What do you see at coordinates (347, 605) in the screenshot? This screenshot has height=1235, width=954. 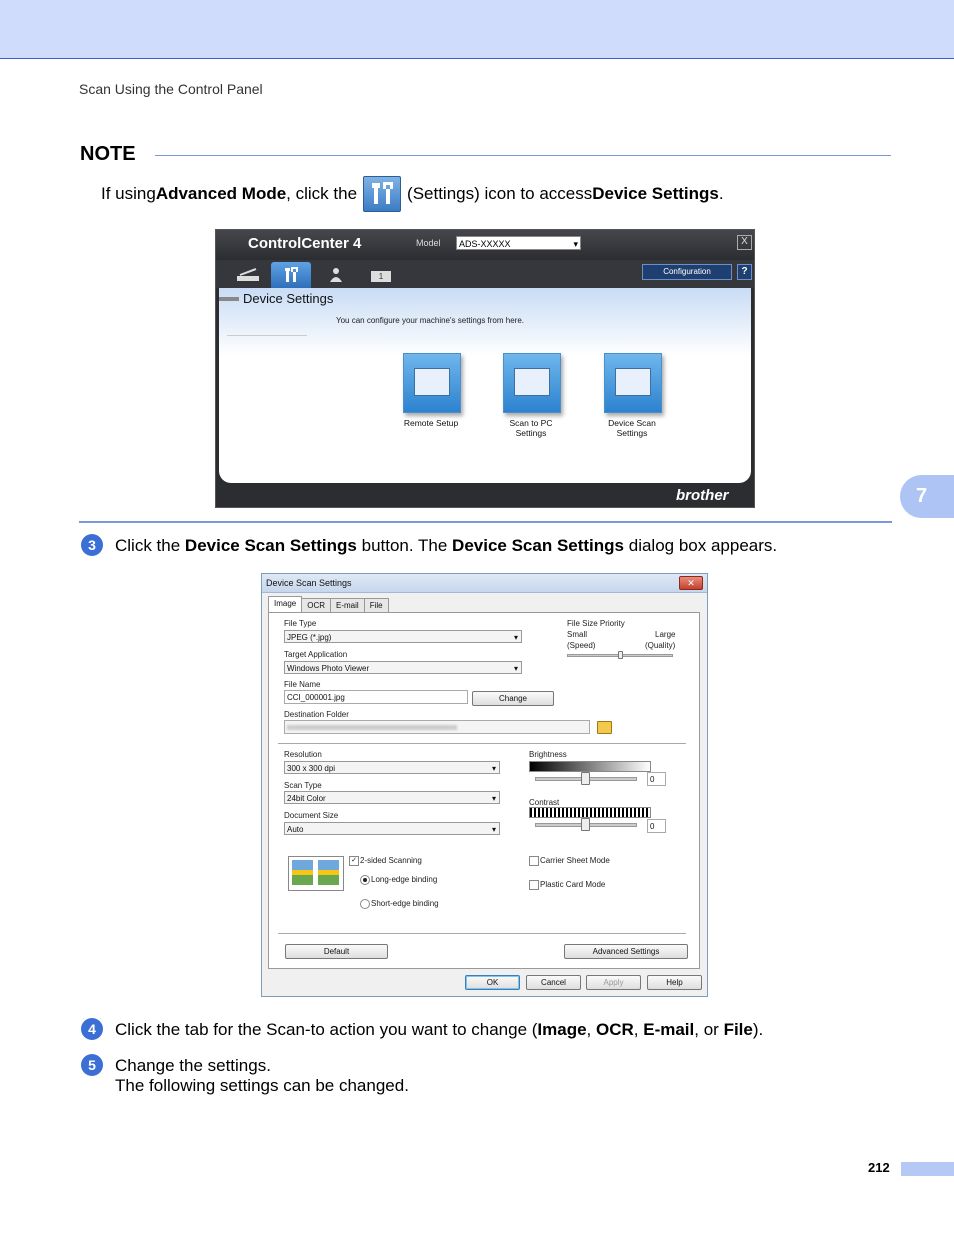 I see `tab-email: E-mail` at bounding box center [347, 605].